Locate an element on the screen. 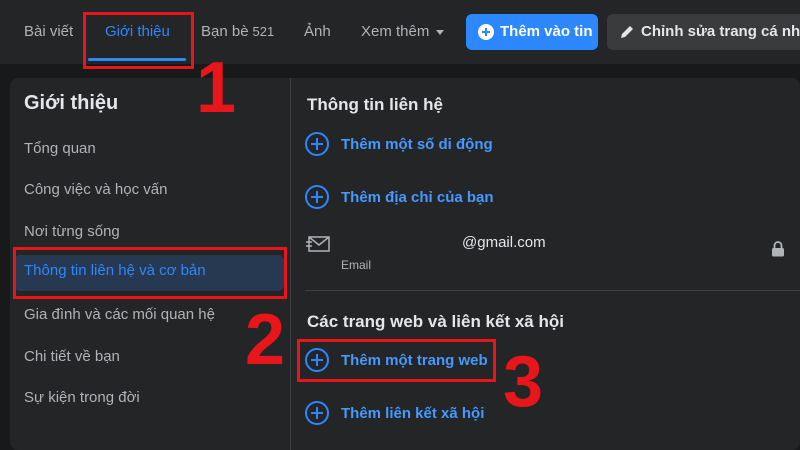 The height and width of the screenshot is (450, 800). envelope-icon is located at coordinates (318, 246).